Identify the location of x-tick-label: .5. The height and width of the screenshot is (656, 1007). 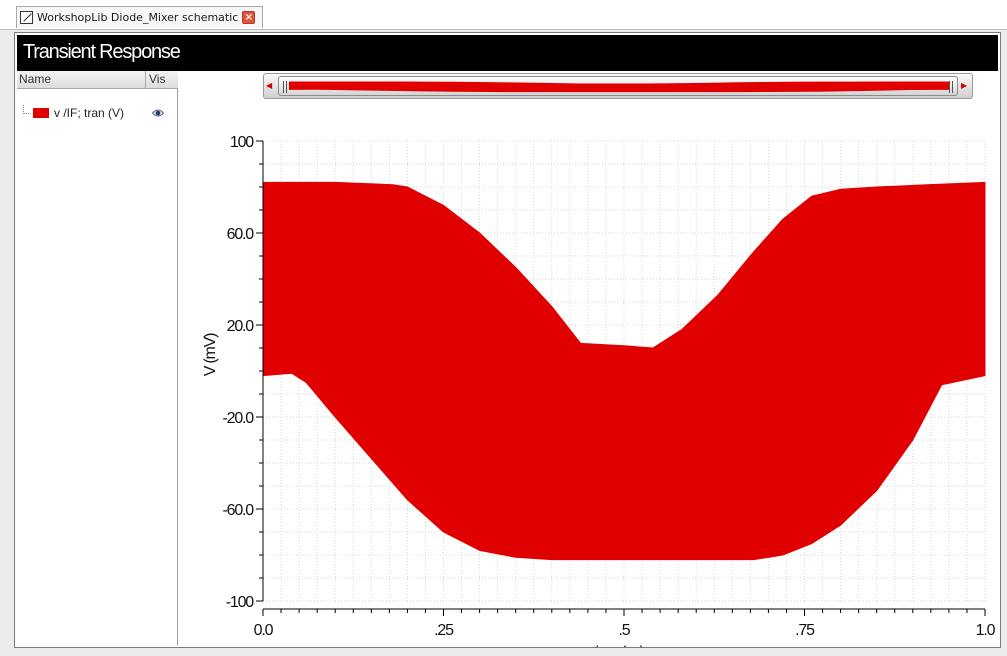
(625, 630).